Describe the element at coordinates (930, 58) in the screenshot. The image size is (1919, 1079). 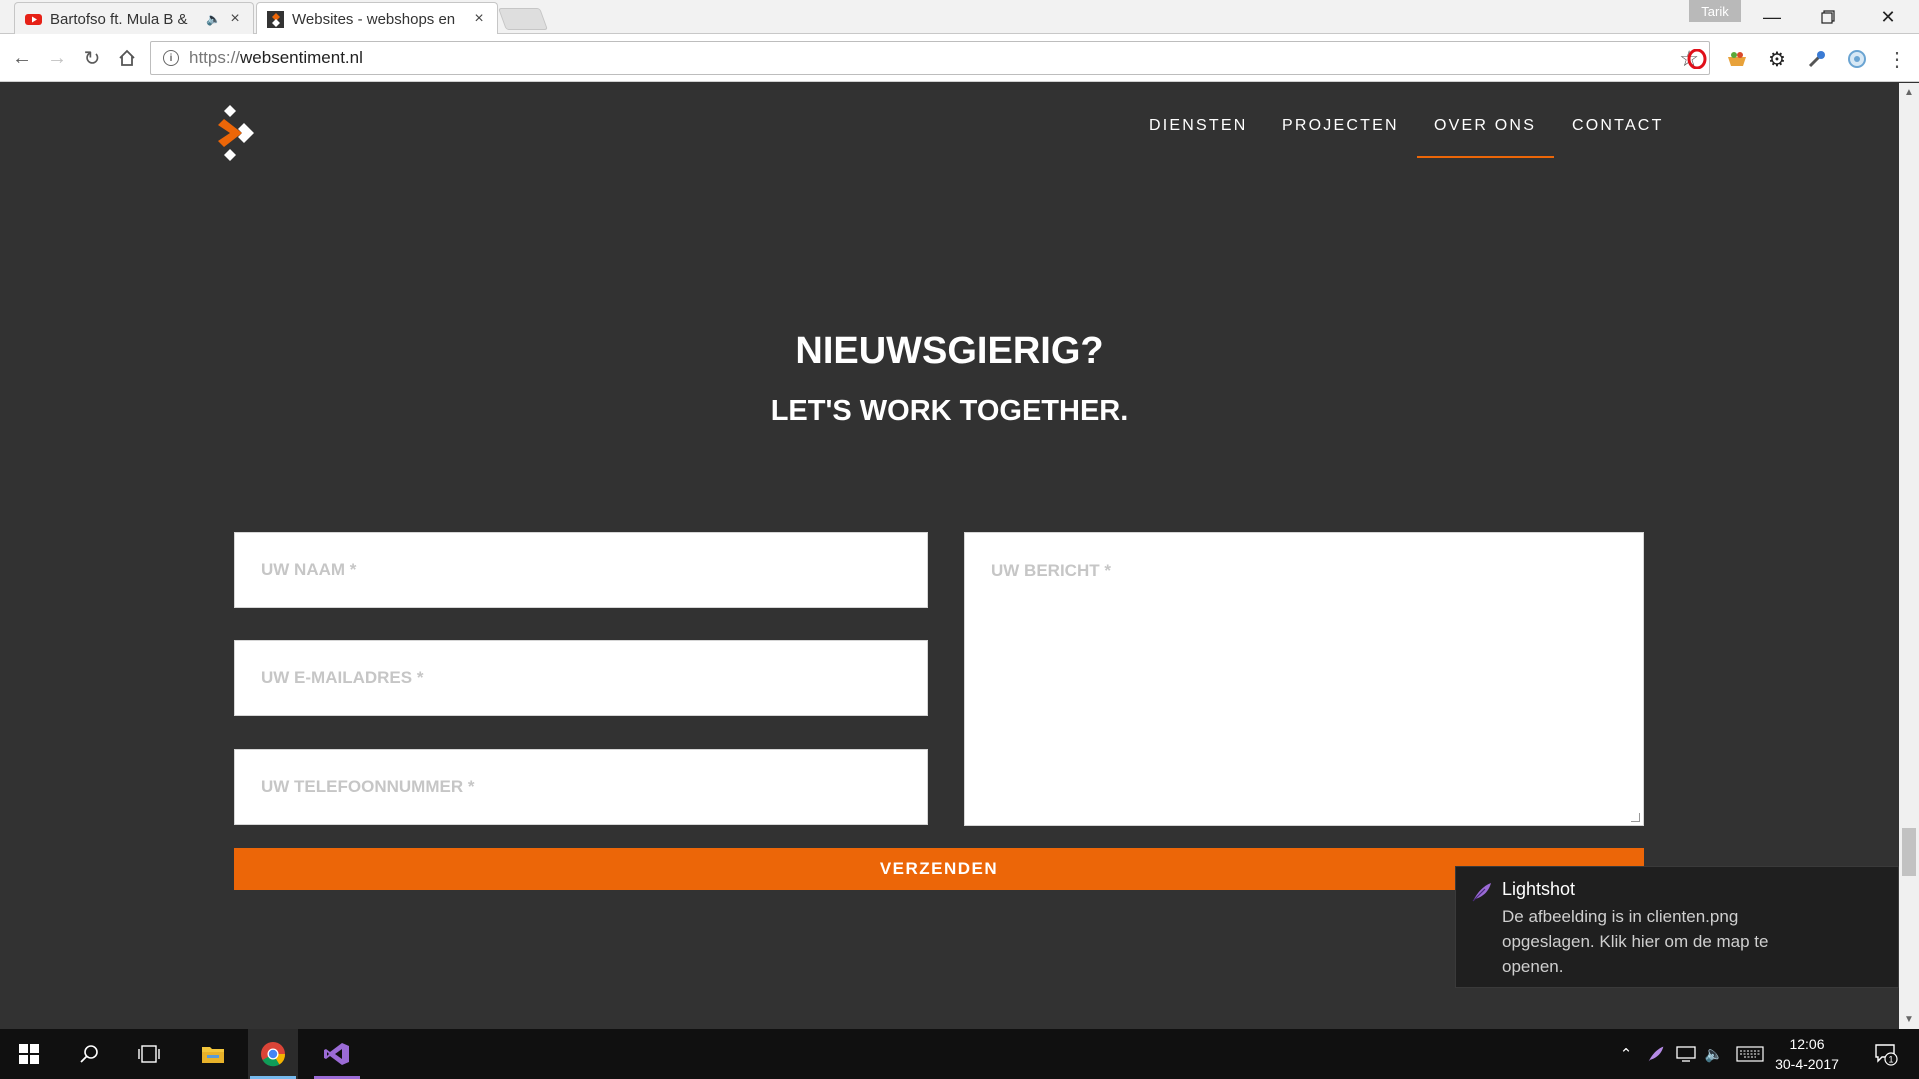
I see `address-bar: i https://websentiment.nl ☆` at that location.